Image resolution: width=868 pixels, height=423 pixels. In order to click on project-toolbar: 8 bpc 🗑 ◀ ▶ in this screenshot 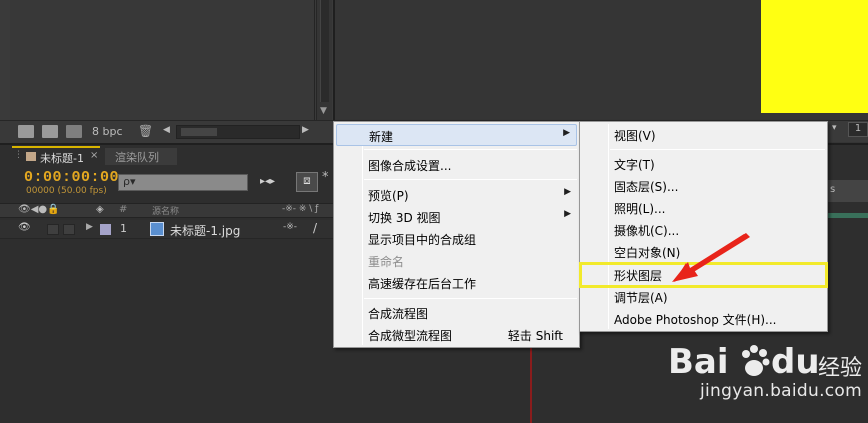, I will do `click(166, 131)`.